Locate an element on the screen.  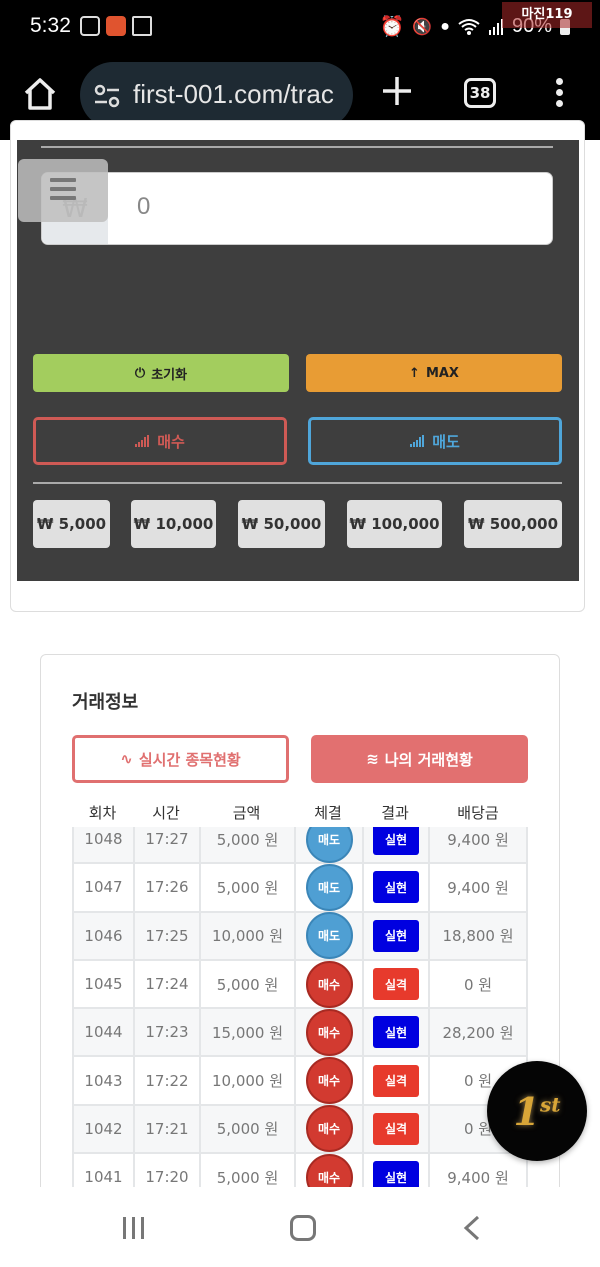
quick-amount-10000: ₩ 10,000 is located at coordinates (173, 524).